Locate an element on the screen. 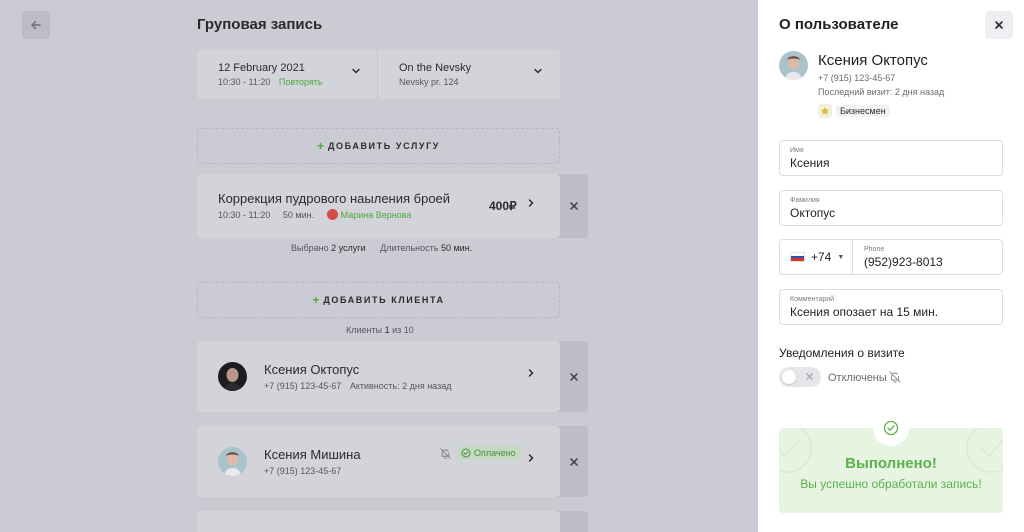  caret-down-icon: ▼ is located at coordinates (841, 257).